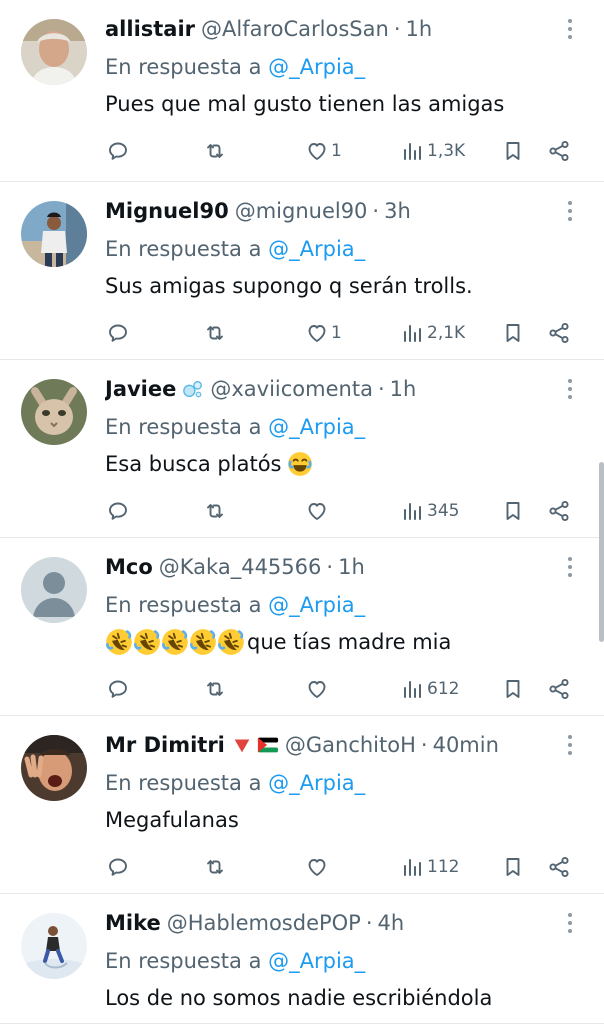  I want to click on tweet-text: Pues que mal gusto tienen las amigas, so click(304, 104).